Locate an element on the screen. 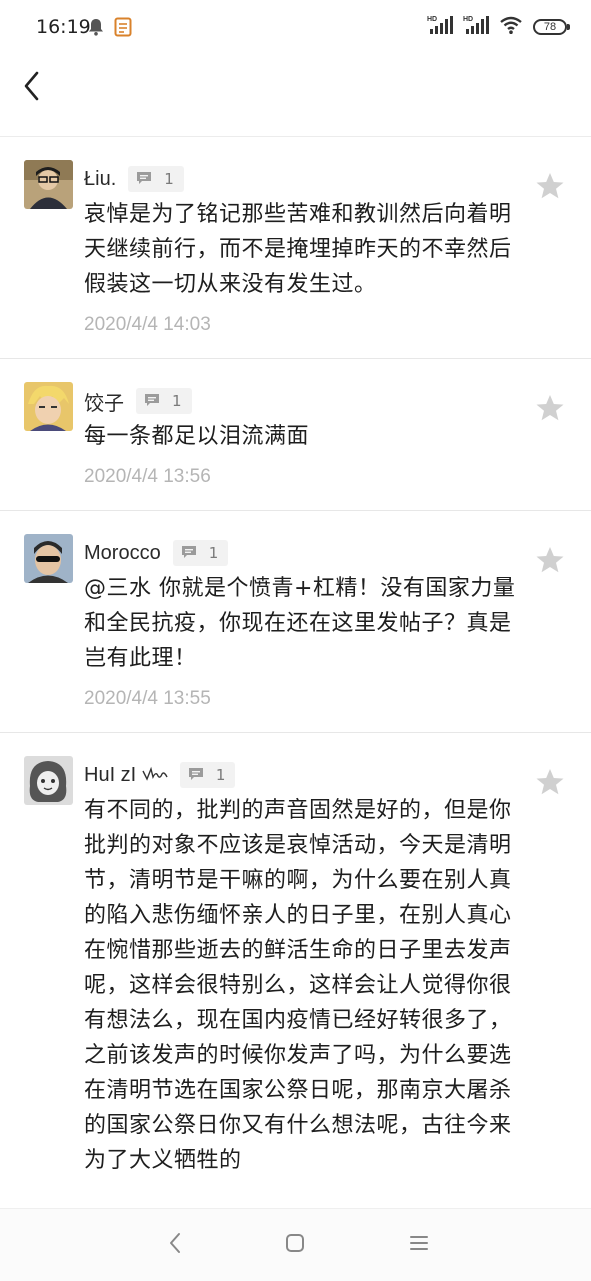  signature-scribble-icon is located at coordinates (155, 775).